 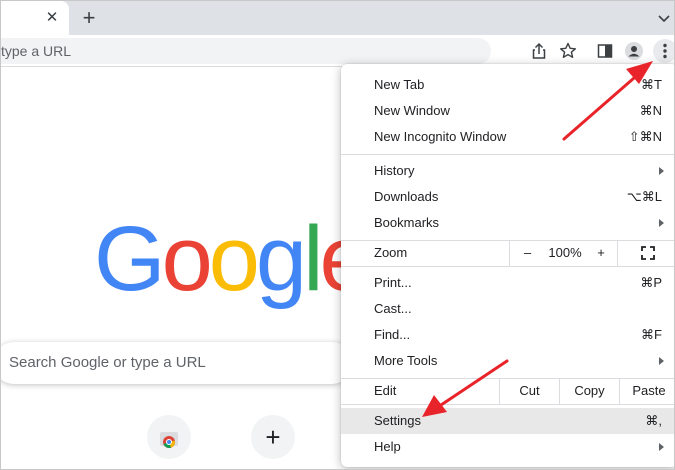 What do you see at coordinates (281, 259) in the screenshot?
I see `logo-letter: g` at bounding box center [281, 259].